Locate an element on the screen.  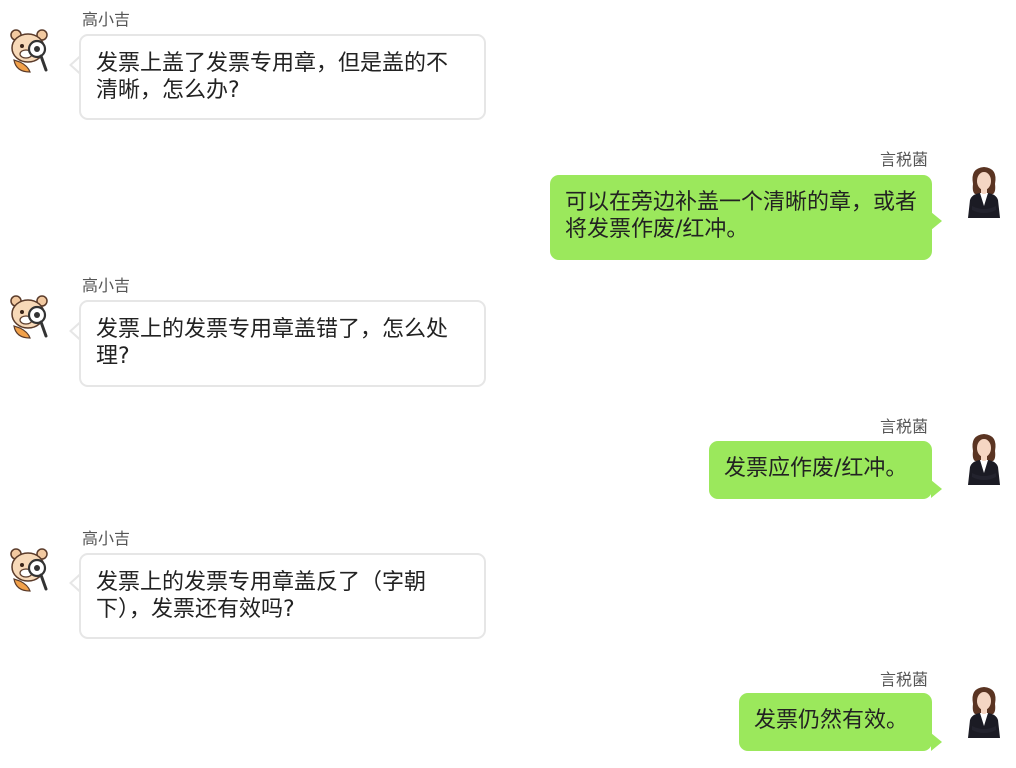
message-bubble: 可以在旁边补盖一个清晰的章，或者将发票作废/红冲。 is located at coordinates (741, 217).